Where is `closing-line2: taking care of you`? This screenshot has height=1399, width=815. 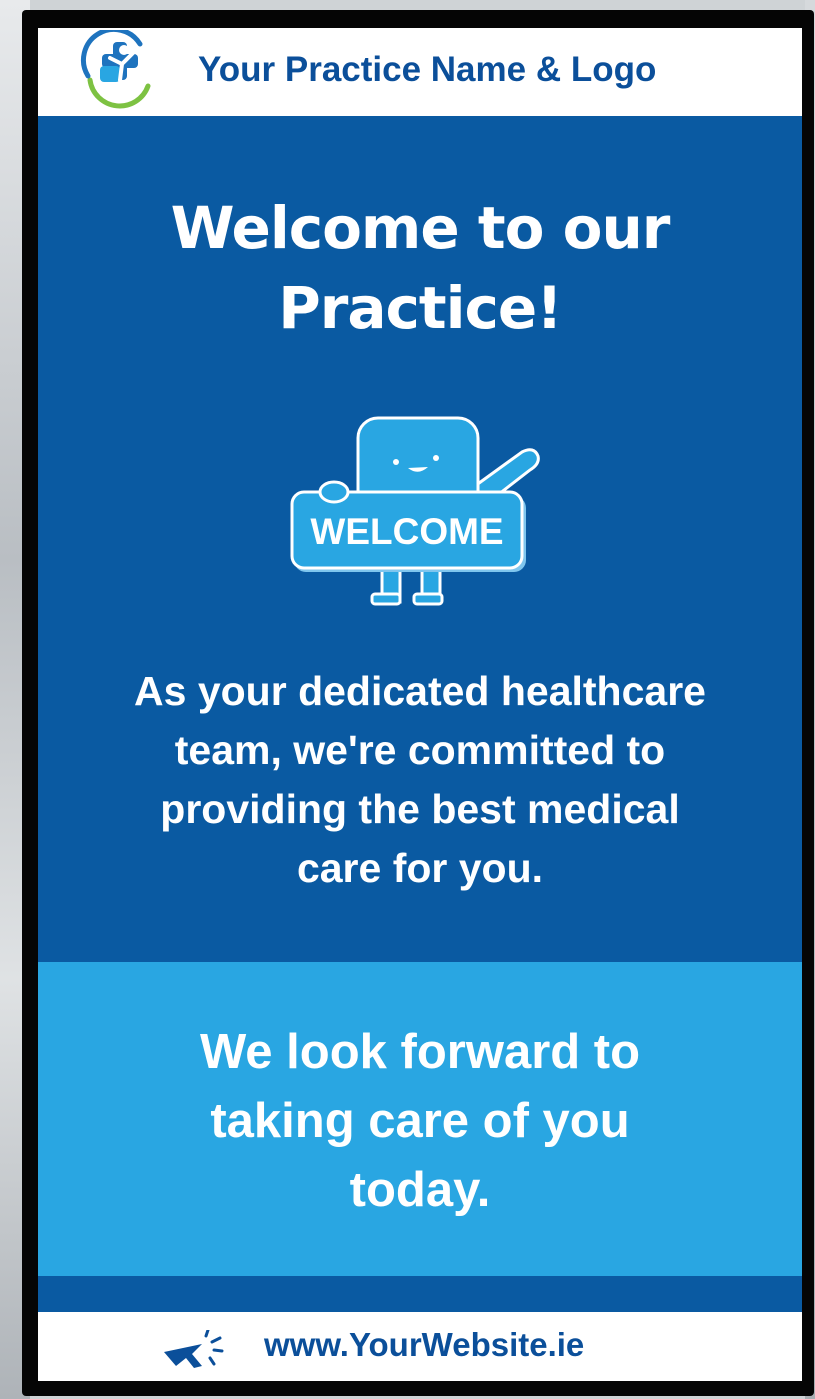 closing-line2: taking care of you is located at coordinates (420, 1121).